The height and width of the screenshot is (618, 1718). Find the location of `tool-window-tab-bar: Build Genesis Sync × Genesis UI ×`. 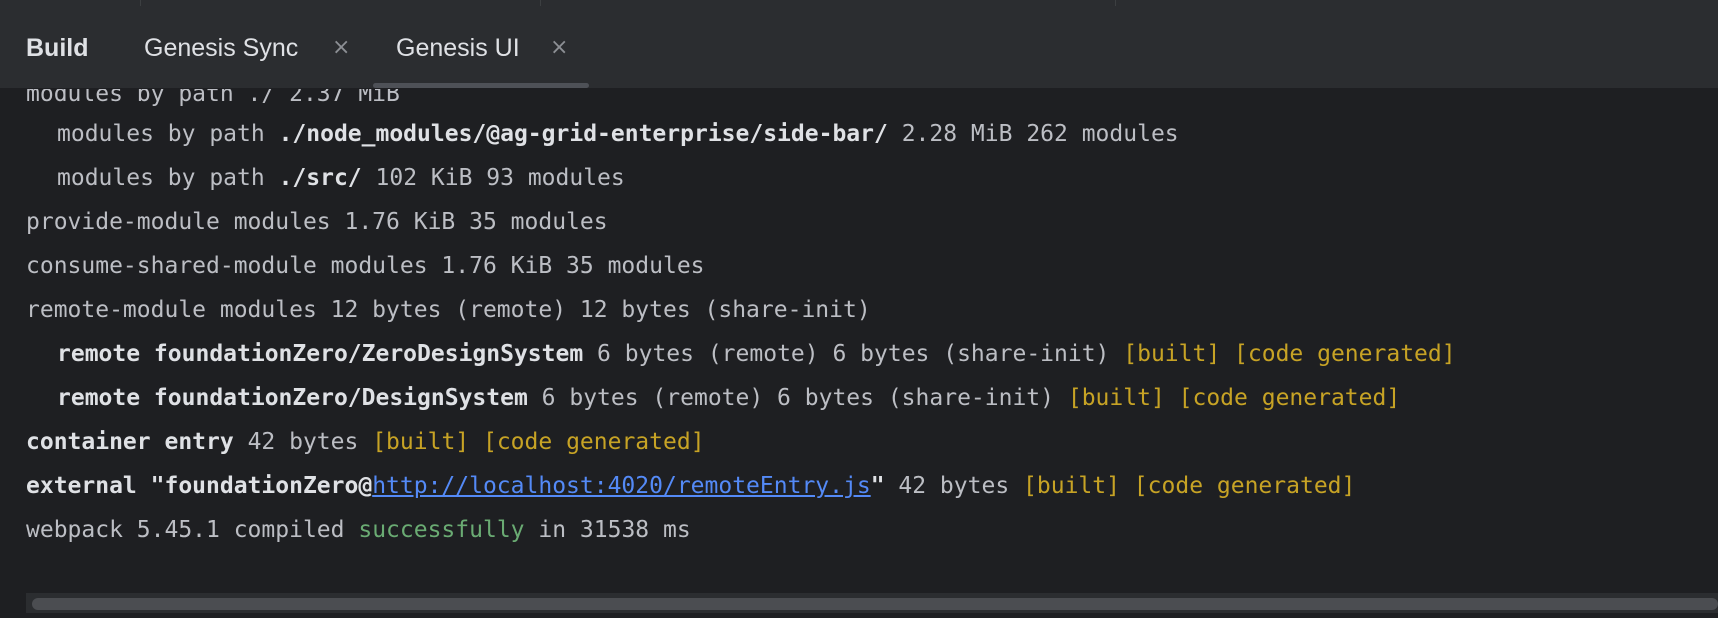

tool-window-tab-bar: Build Genesis Sync × Genesis UI × is located at coordinates (859, 47).